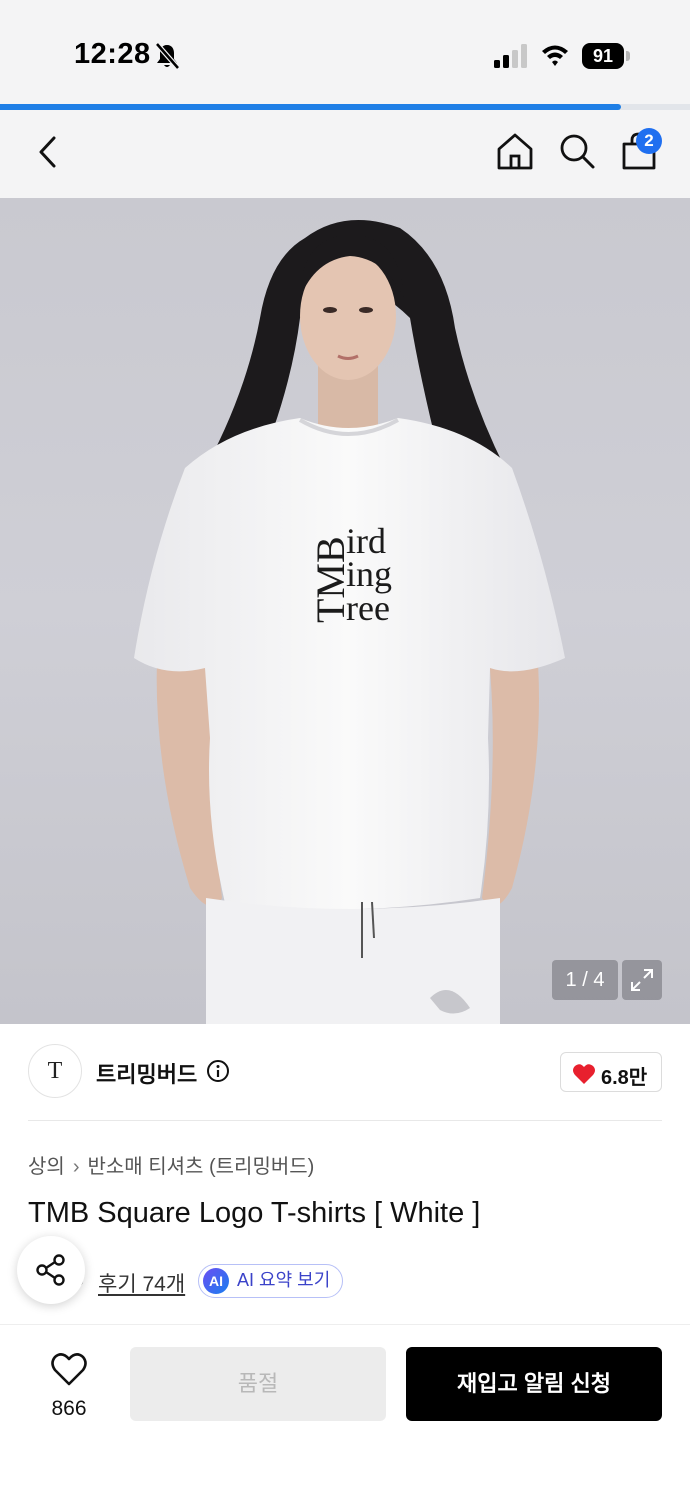 The width and height of the screenshot is (690, 1500). I want to click on battery-indicator: 91, so click(606, 56).